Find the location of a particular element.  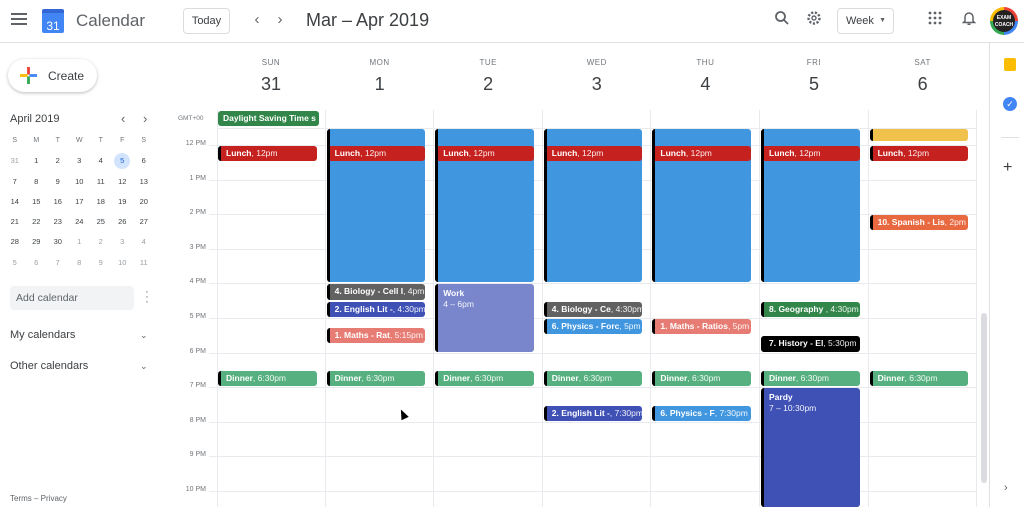

terms-privacy-links: Terms – Privacy is located at coordinates (38, 498).